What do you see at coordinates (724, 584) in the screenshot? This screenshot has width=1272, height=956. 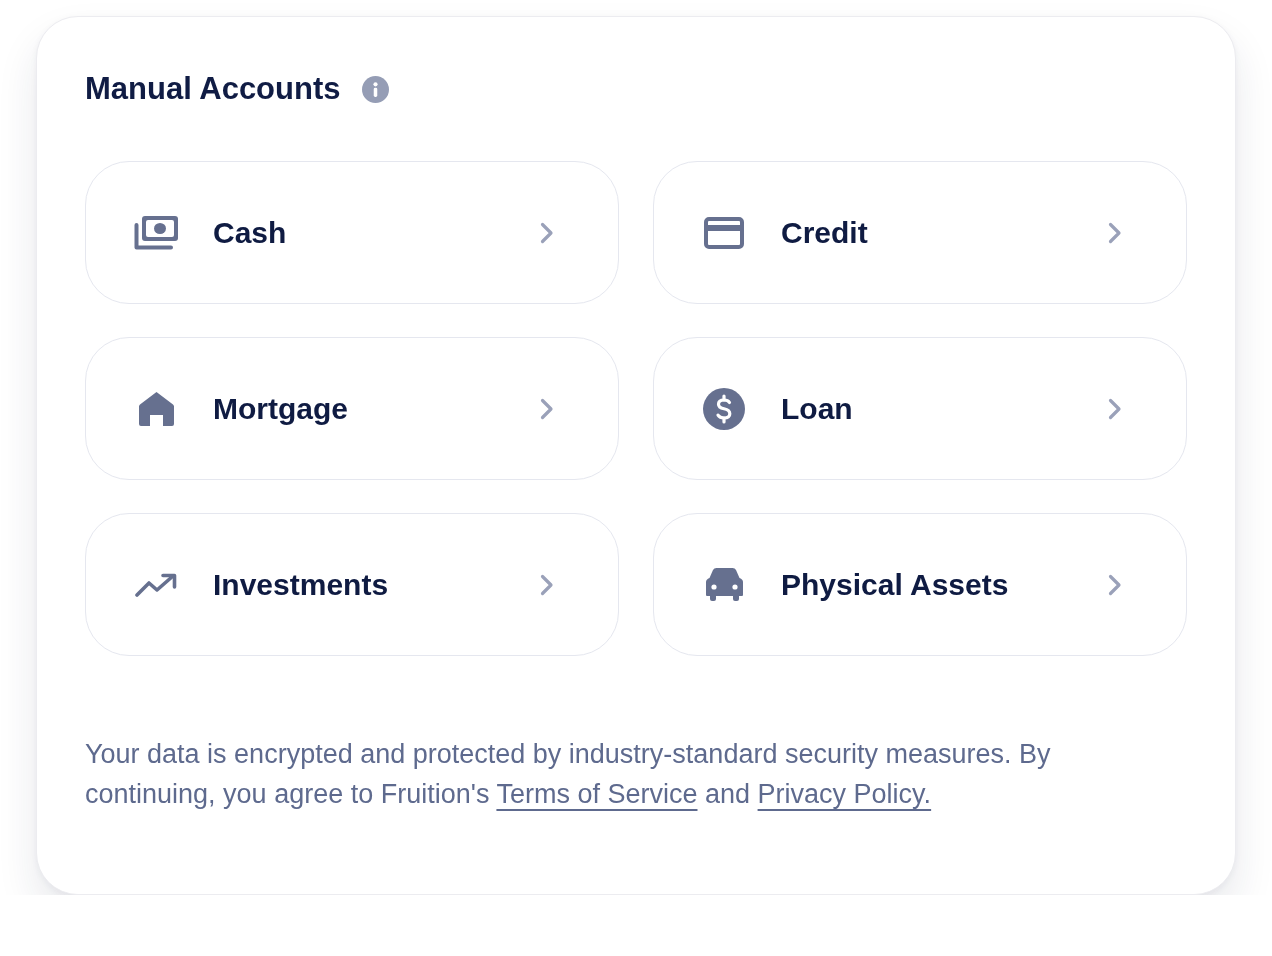 I see `car-icon` at bounding box center [724, 584].